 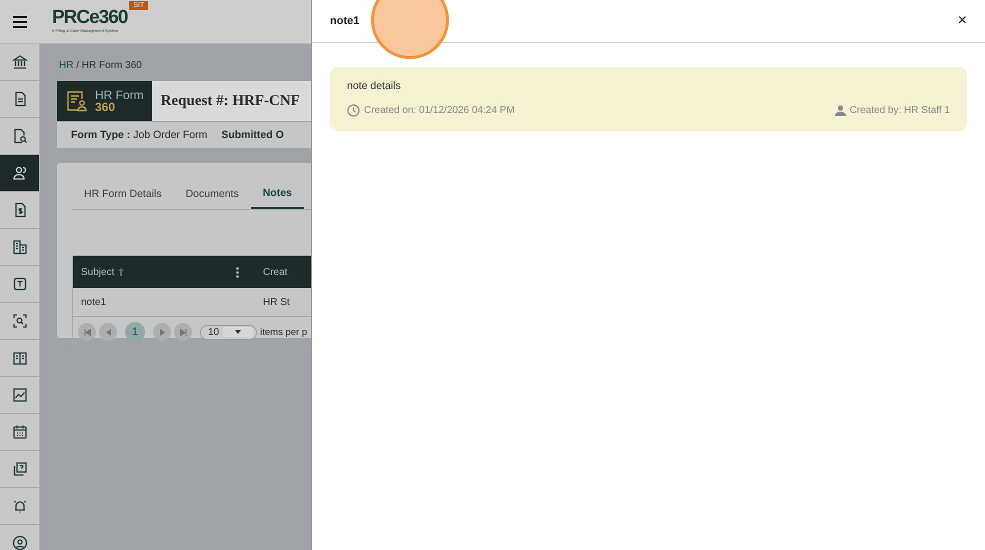 What do you see at coordinates (353, 110) in the screenshot?
I see `clock-icon` at bounding box center [353, 110].